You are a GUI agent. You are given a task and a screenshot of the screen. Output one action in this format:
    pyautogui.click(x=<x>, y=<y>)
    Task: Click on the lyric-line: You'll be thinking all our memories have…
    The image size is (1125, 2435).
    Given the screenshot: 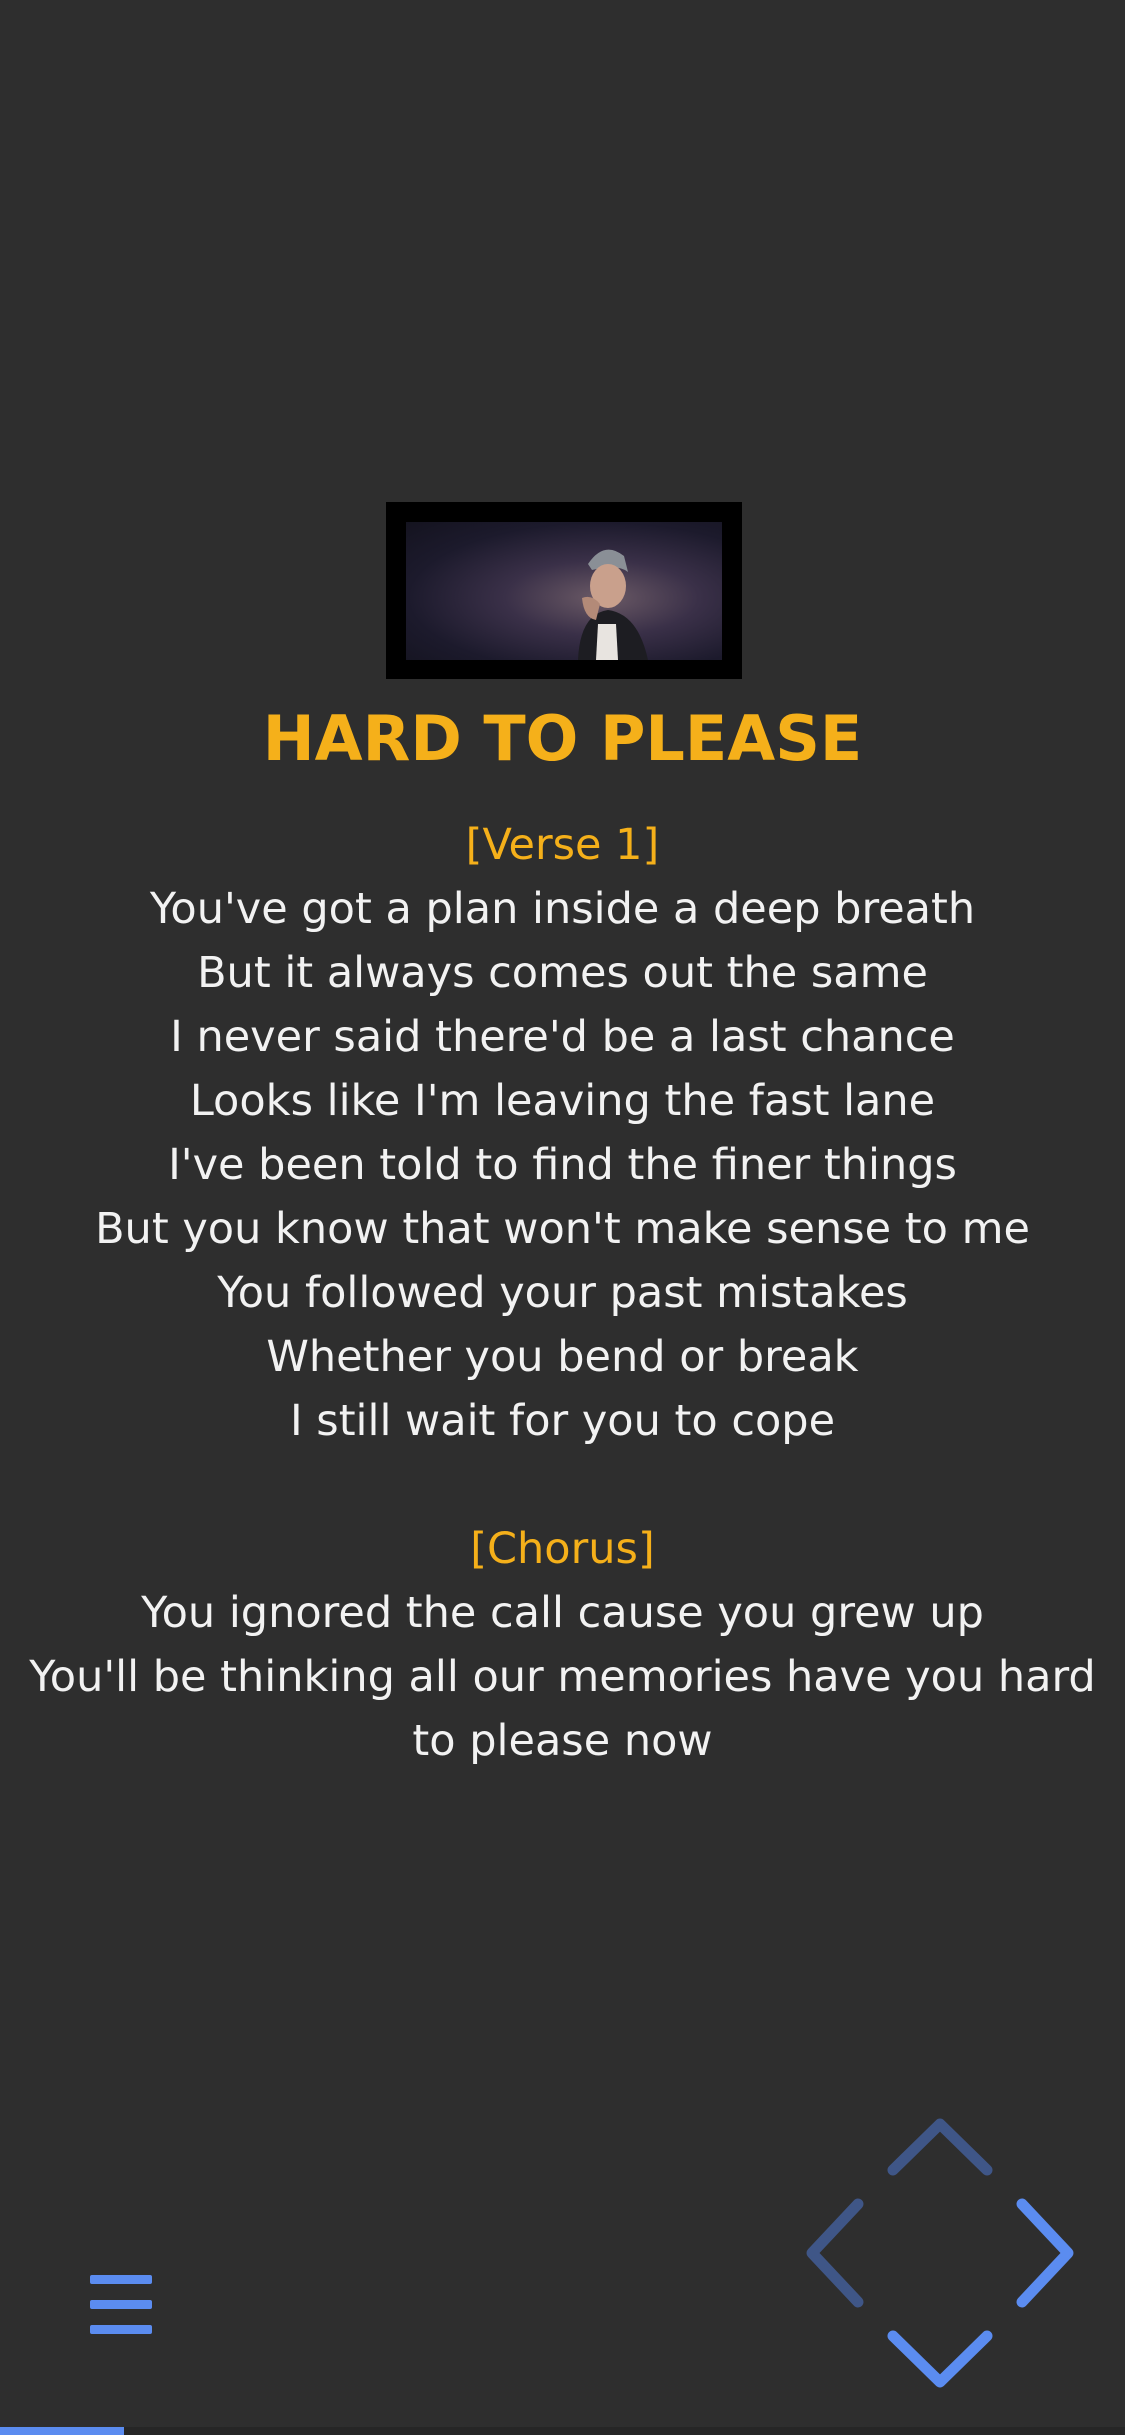 What is the action you would take?
    pyautogui.click(x=562, y=1709)
    